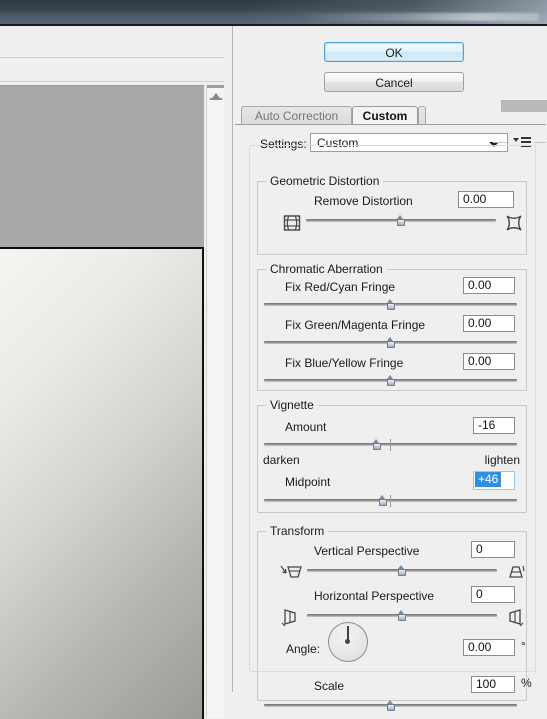  Describe the element at coordinates (216, 99) in the screenshot. I see `scroll-up-arrow-base` at that location.